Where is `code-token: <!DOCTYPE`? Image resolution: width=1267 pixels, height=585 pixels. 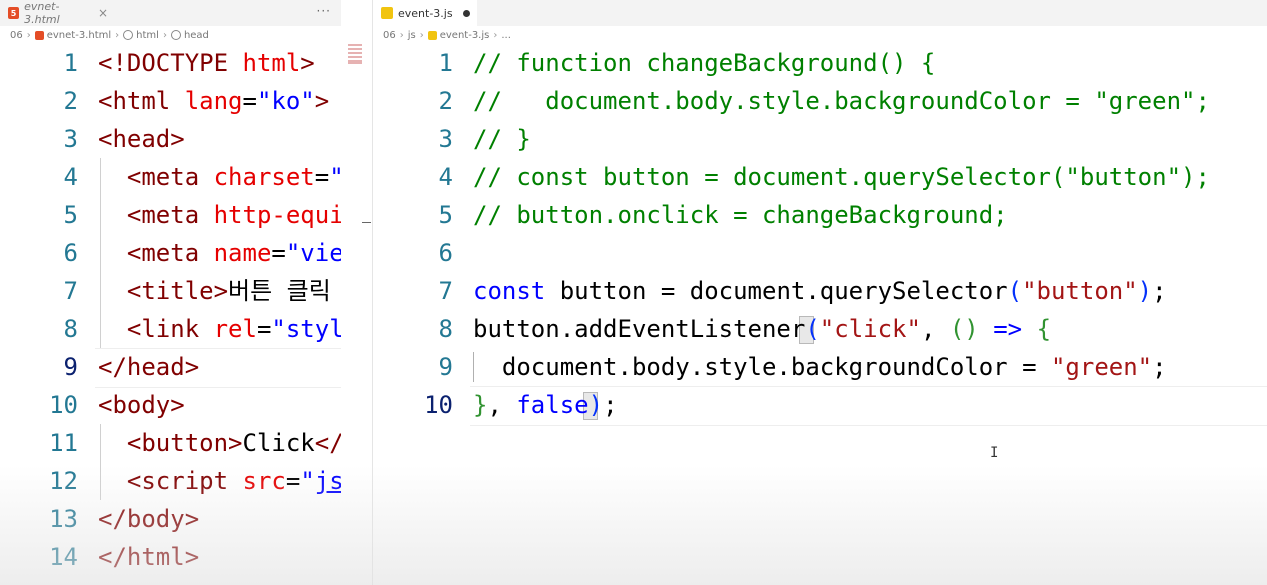 code-token: <!DOCTYPE is located at coordinates (170, 63).